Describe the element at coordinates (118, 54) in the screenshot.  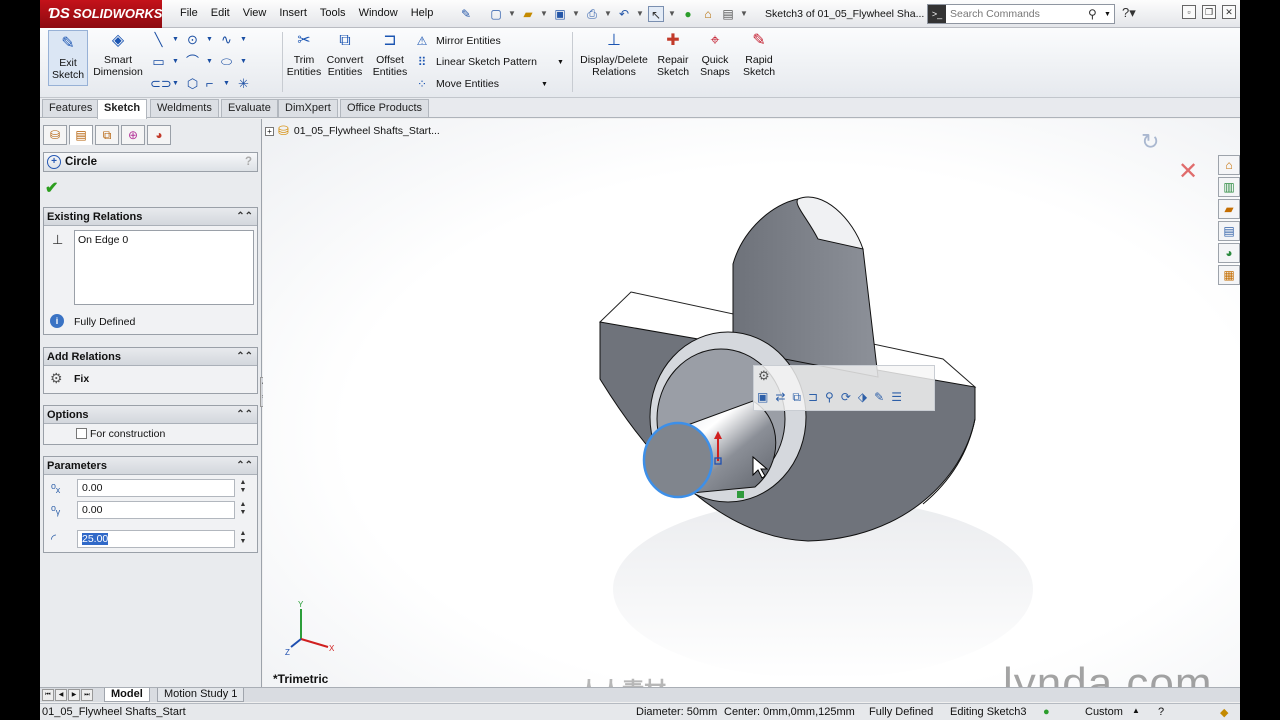
I see `smart-dimension-button: ◈ Smart Dimension` at that location.